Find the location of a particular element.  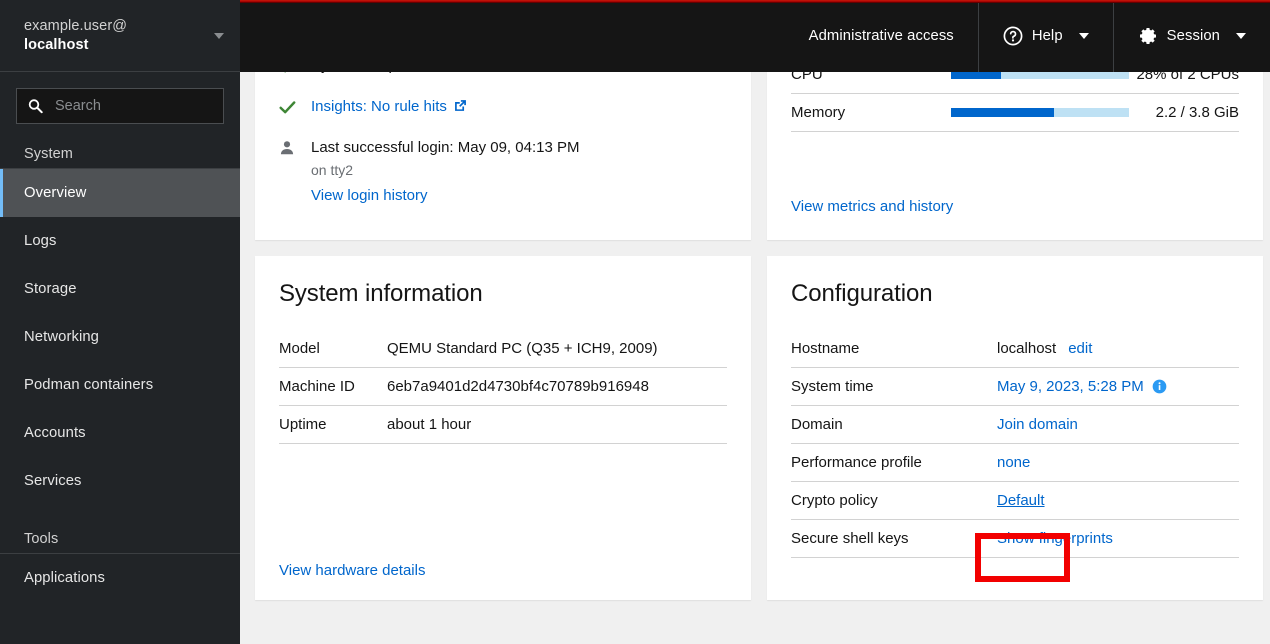

sysinfo-model-value: QEMU Standard PC (Q35 + ICH9, 2009) is located at coordinates (522, 348).